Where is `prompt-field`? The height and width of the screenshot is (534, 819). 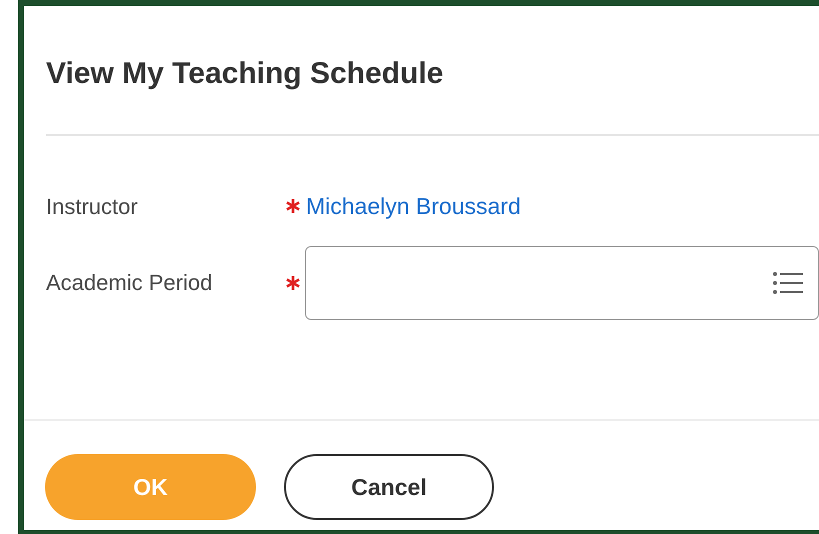 prompt-field is located at coordinates (562, 283).